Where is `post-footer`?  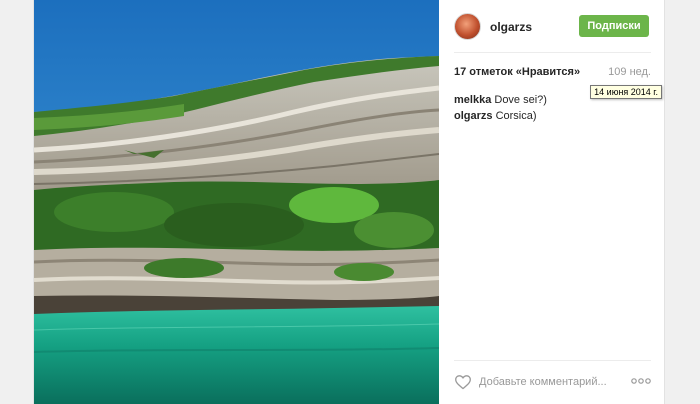 post-footer is located at coordinates (552, 382).